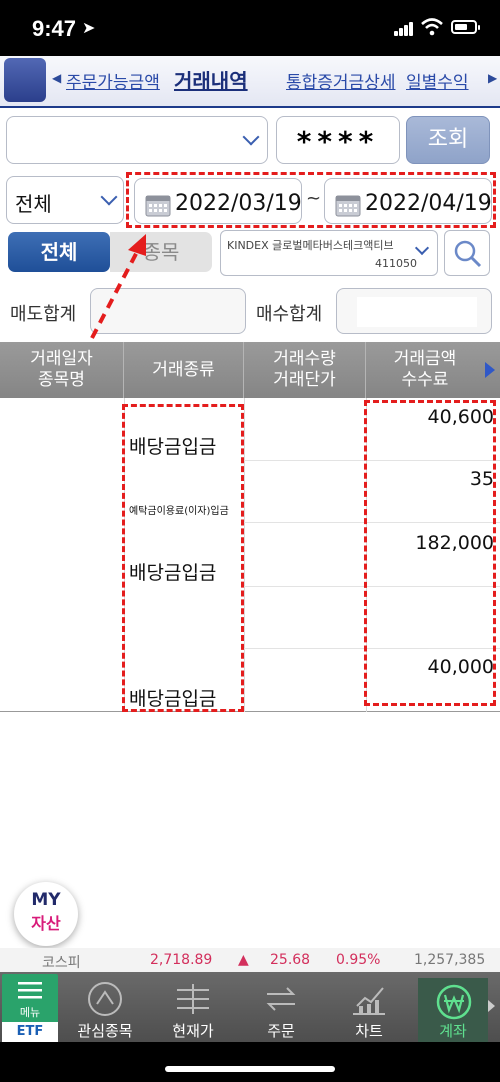 The width and height of the screenshot is (500, 1082). I want to click on my-asset-line1: MY, so click(46, 900).